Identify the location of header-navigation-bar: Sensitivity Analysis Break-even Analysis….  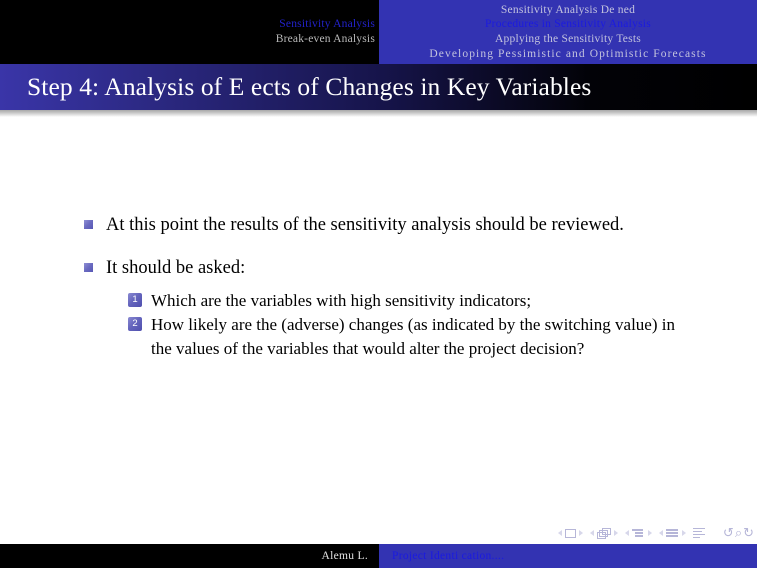
(378, 32).